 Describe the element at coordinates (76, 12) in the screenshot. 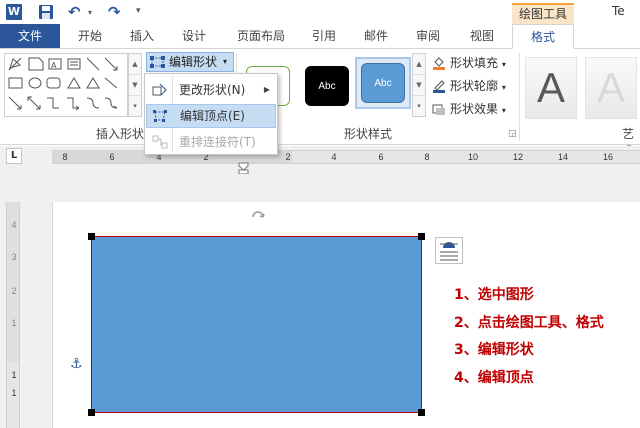

I see `undo-icon: ↶` at that location.